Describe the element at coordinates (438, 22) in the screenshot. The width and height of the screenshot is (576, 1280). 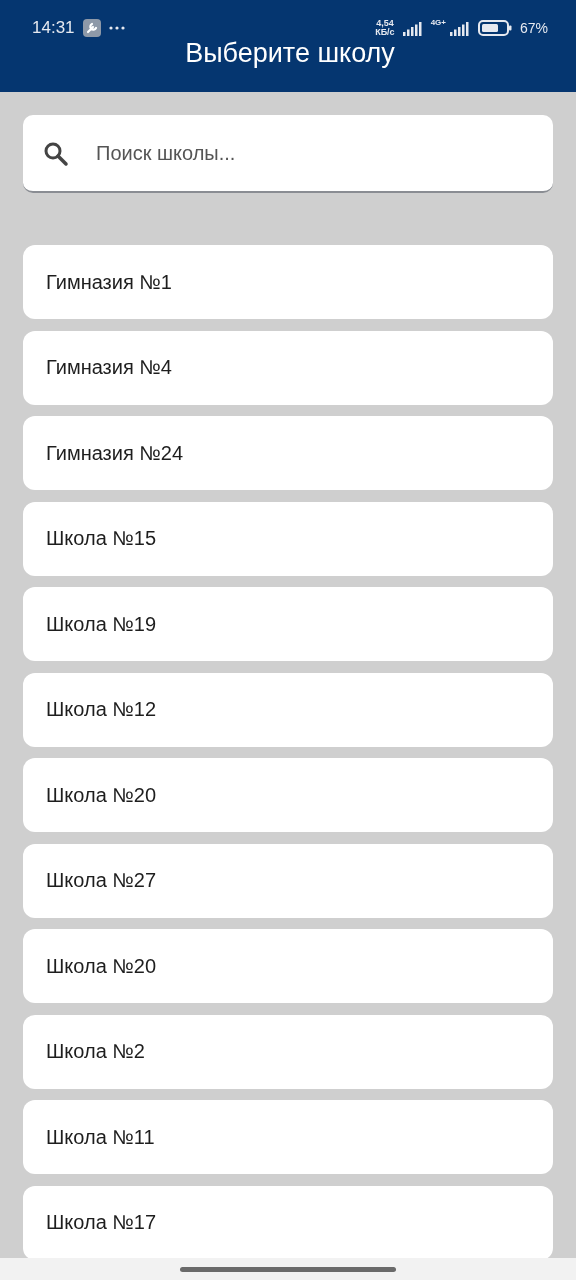
I see `network-type: 4G+` at that location.